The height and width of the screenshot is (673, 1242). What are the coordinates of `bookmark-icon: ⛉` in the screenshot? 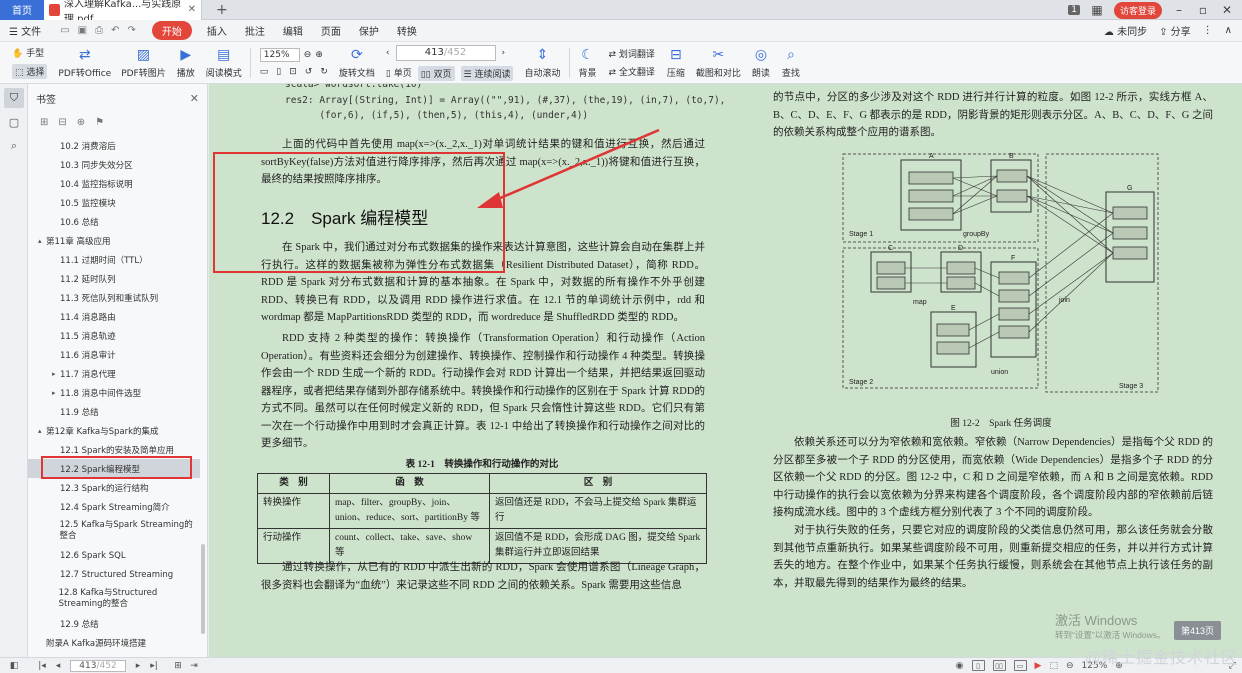 It's located at (14, 98).